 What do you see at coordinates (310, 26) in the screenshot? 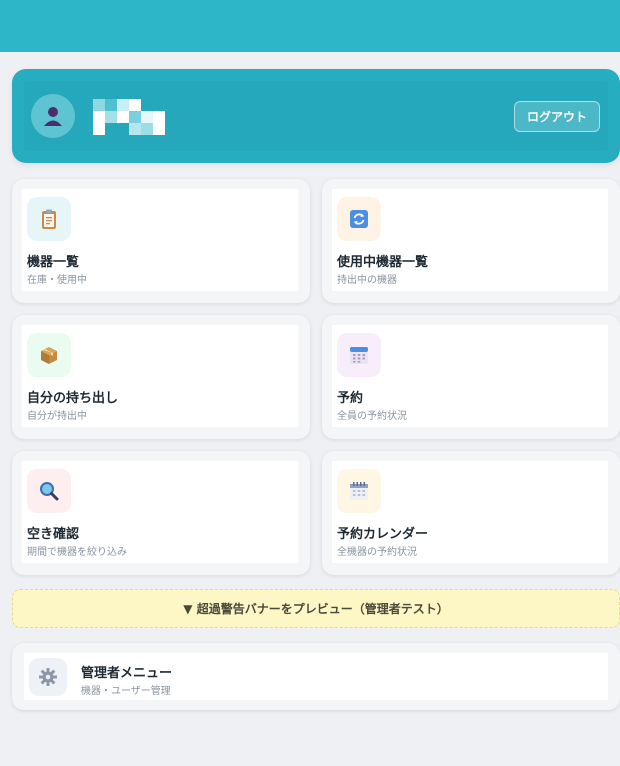
I see `top-app-bar` at bounding box center [310, 26].